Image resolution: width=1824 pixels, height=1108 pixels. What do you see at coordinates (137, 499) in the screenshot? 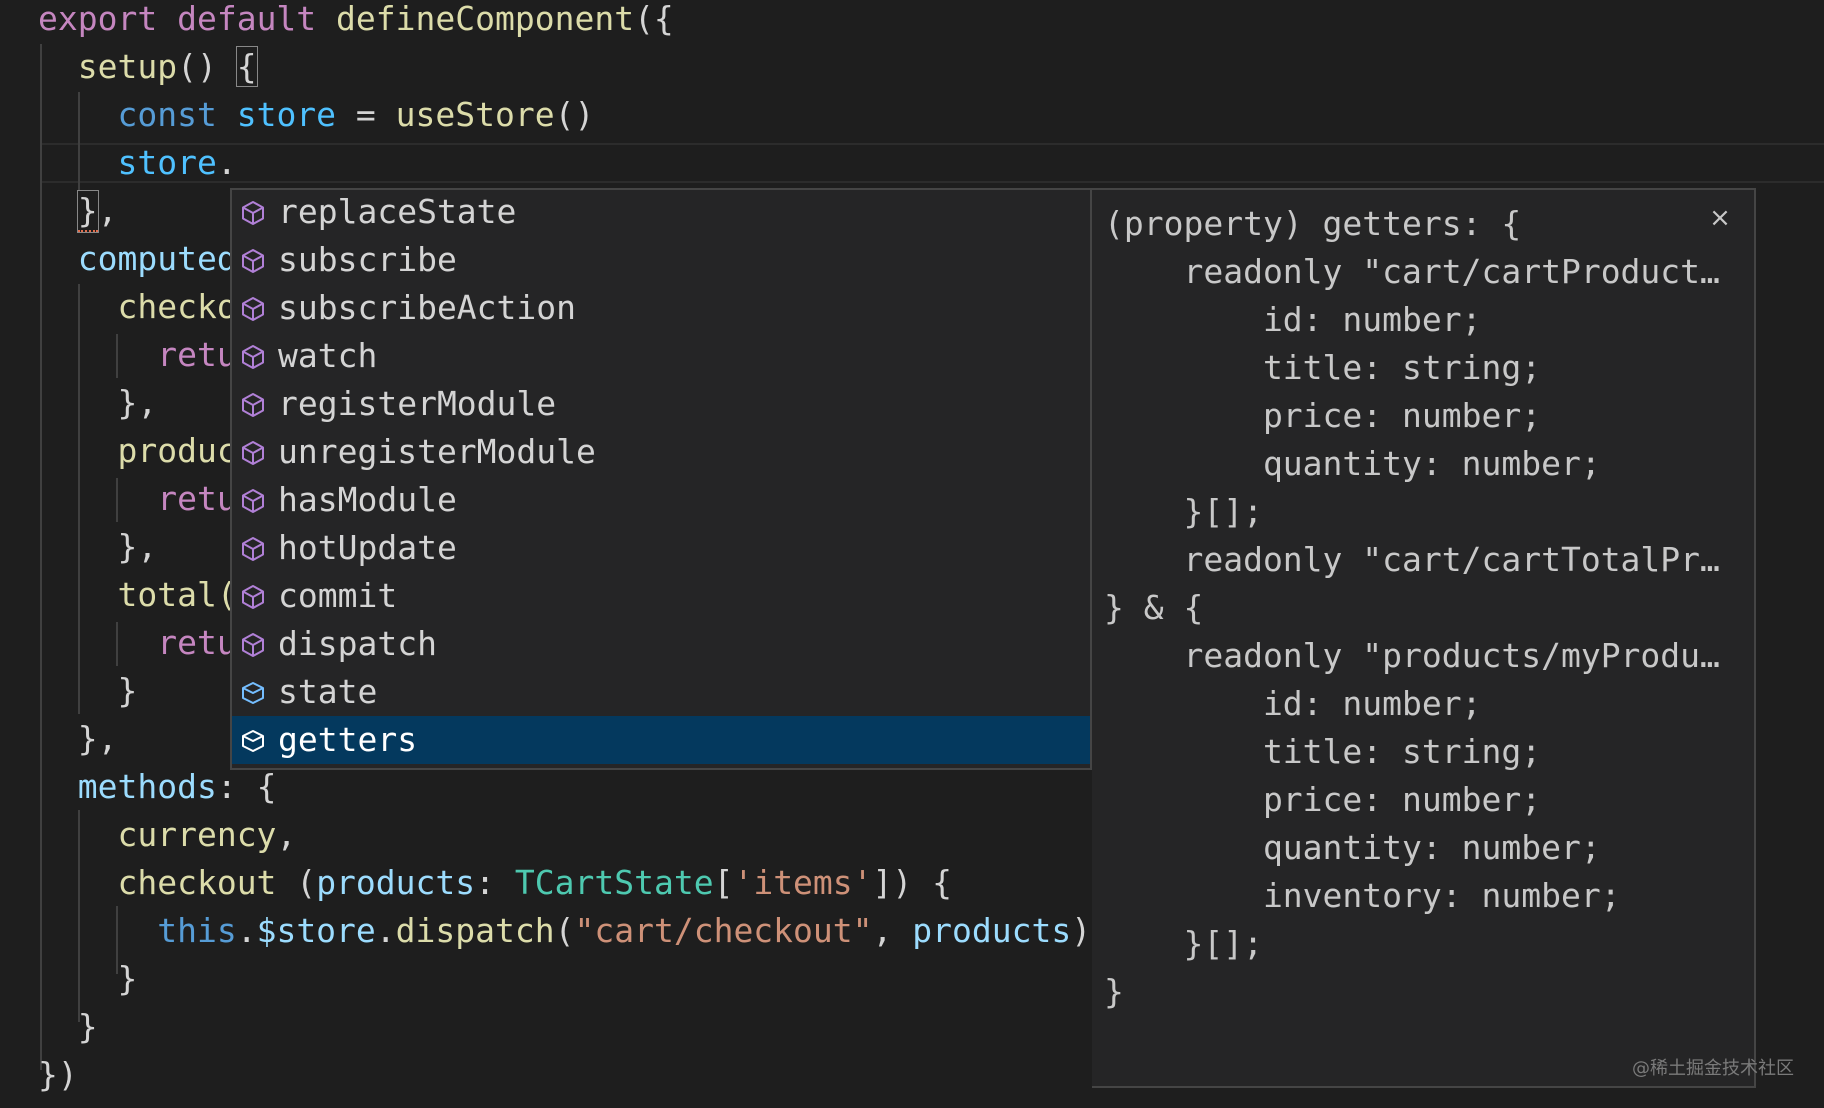
I see `code-line-11: retu` at bounding box center [137, 499].